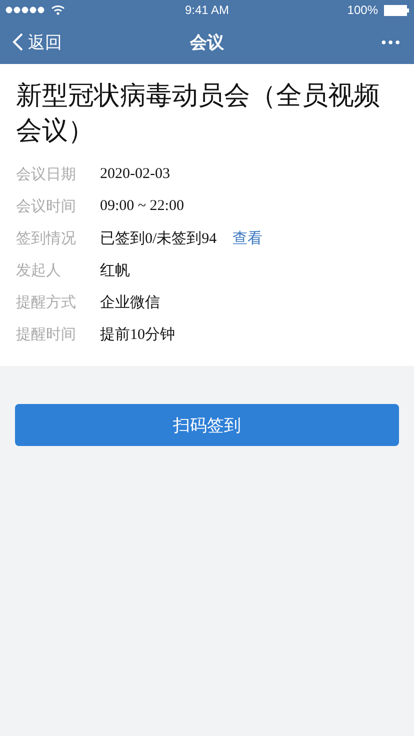  What do you see at coordinates (198, 113) in the screenshot?
I see `meeting-title: 新型冠状病毒动员会（全员视频会议）` at bounding box center [198, 113].